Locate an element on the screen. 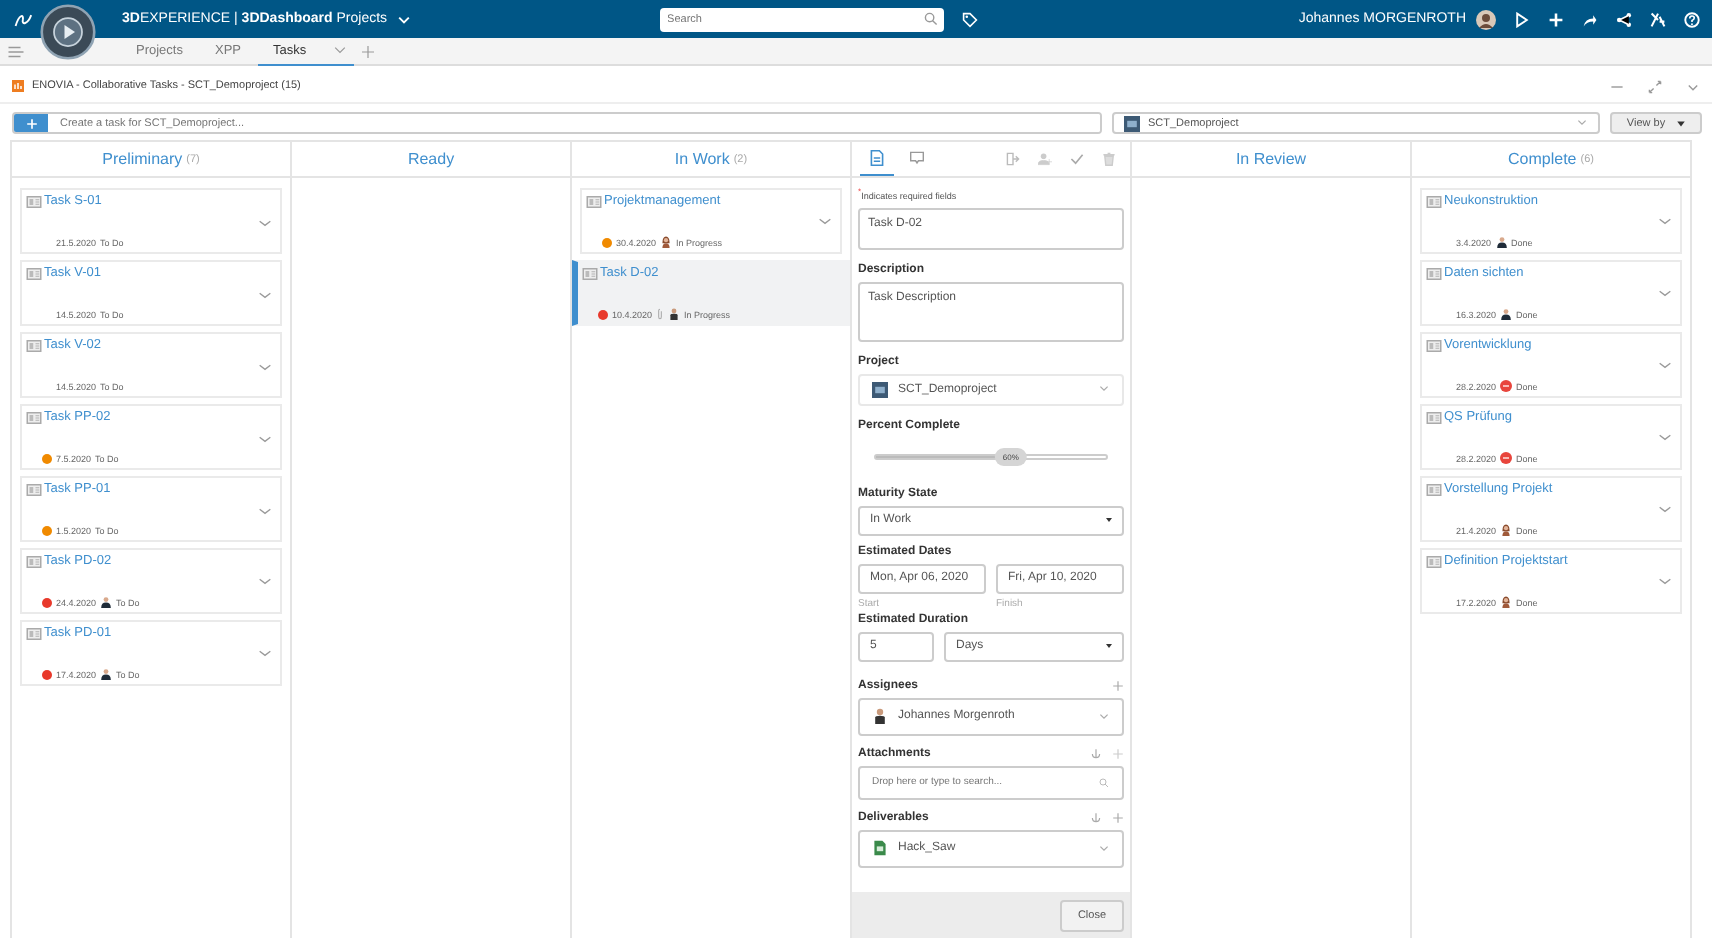 The height and width of the screenshot is (938, 1712). add-button is located at coordinates (31, 123).